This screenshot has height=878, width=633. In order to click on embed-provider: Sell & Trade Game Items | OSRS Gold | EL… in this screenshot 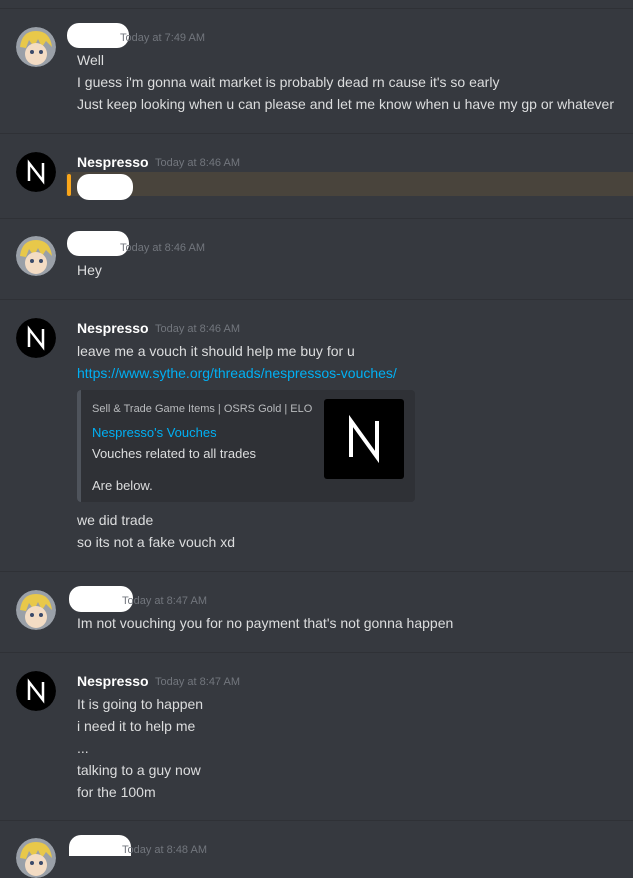, I will do `click(202, 409)`.